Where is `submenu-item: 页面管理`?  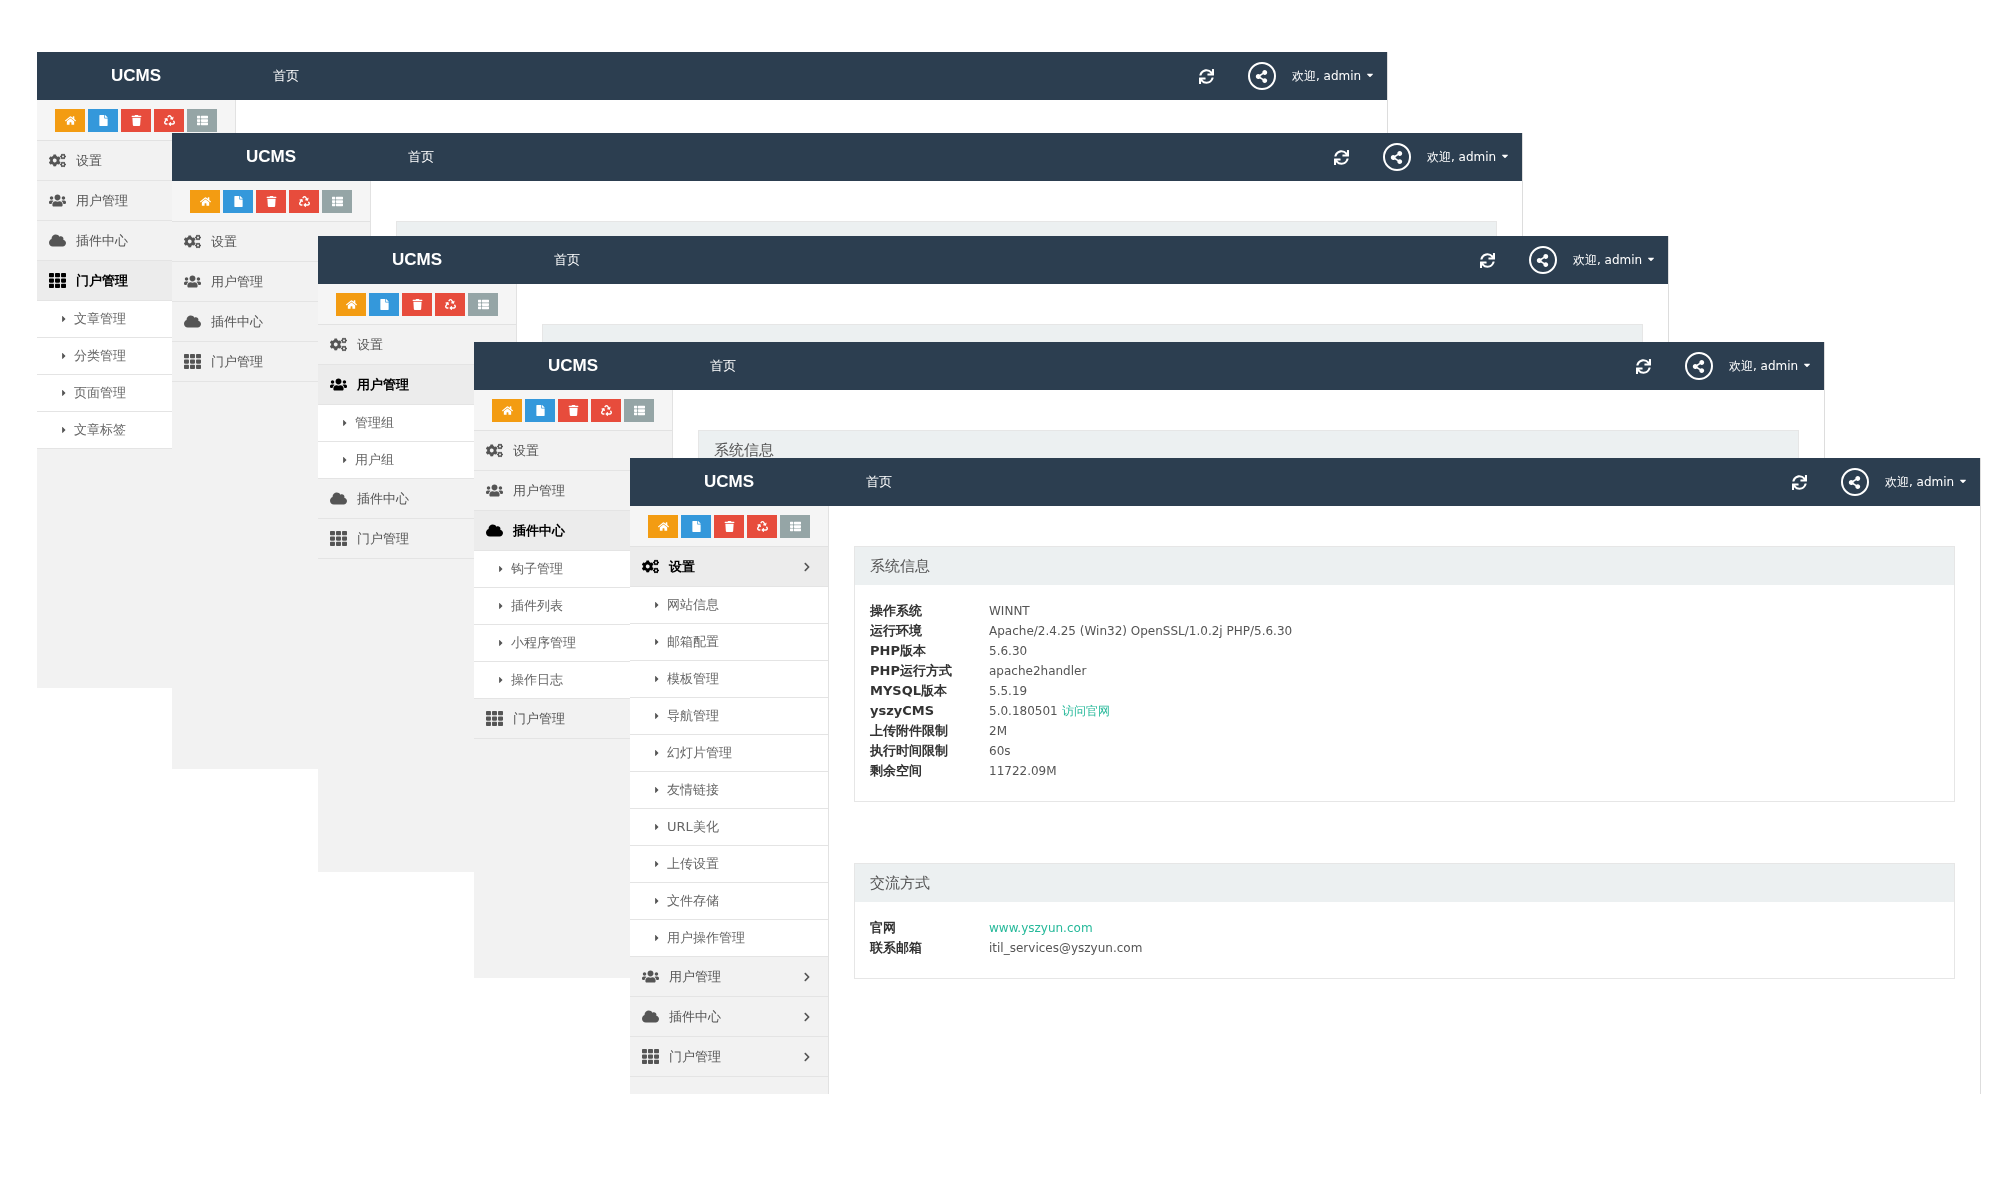 submenu-item: 页面管理 is located at coordinates (104, 393).